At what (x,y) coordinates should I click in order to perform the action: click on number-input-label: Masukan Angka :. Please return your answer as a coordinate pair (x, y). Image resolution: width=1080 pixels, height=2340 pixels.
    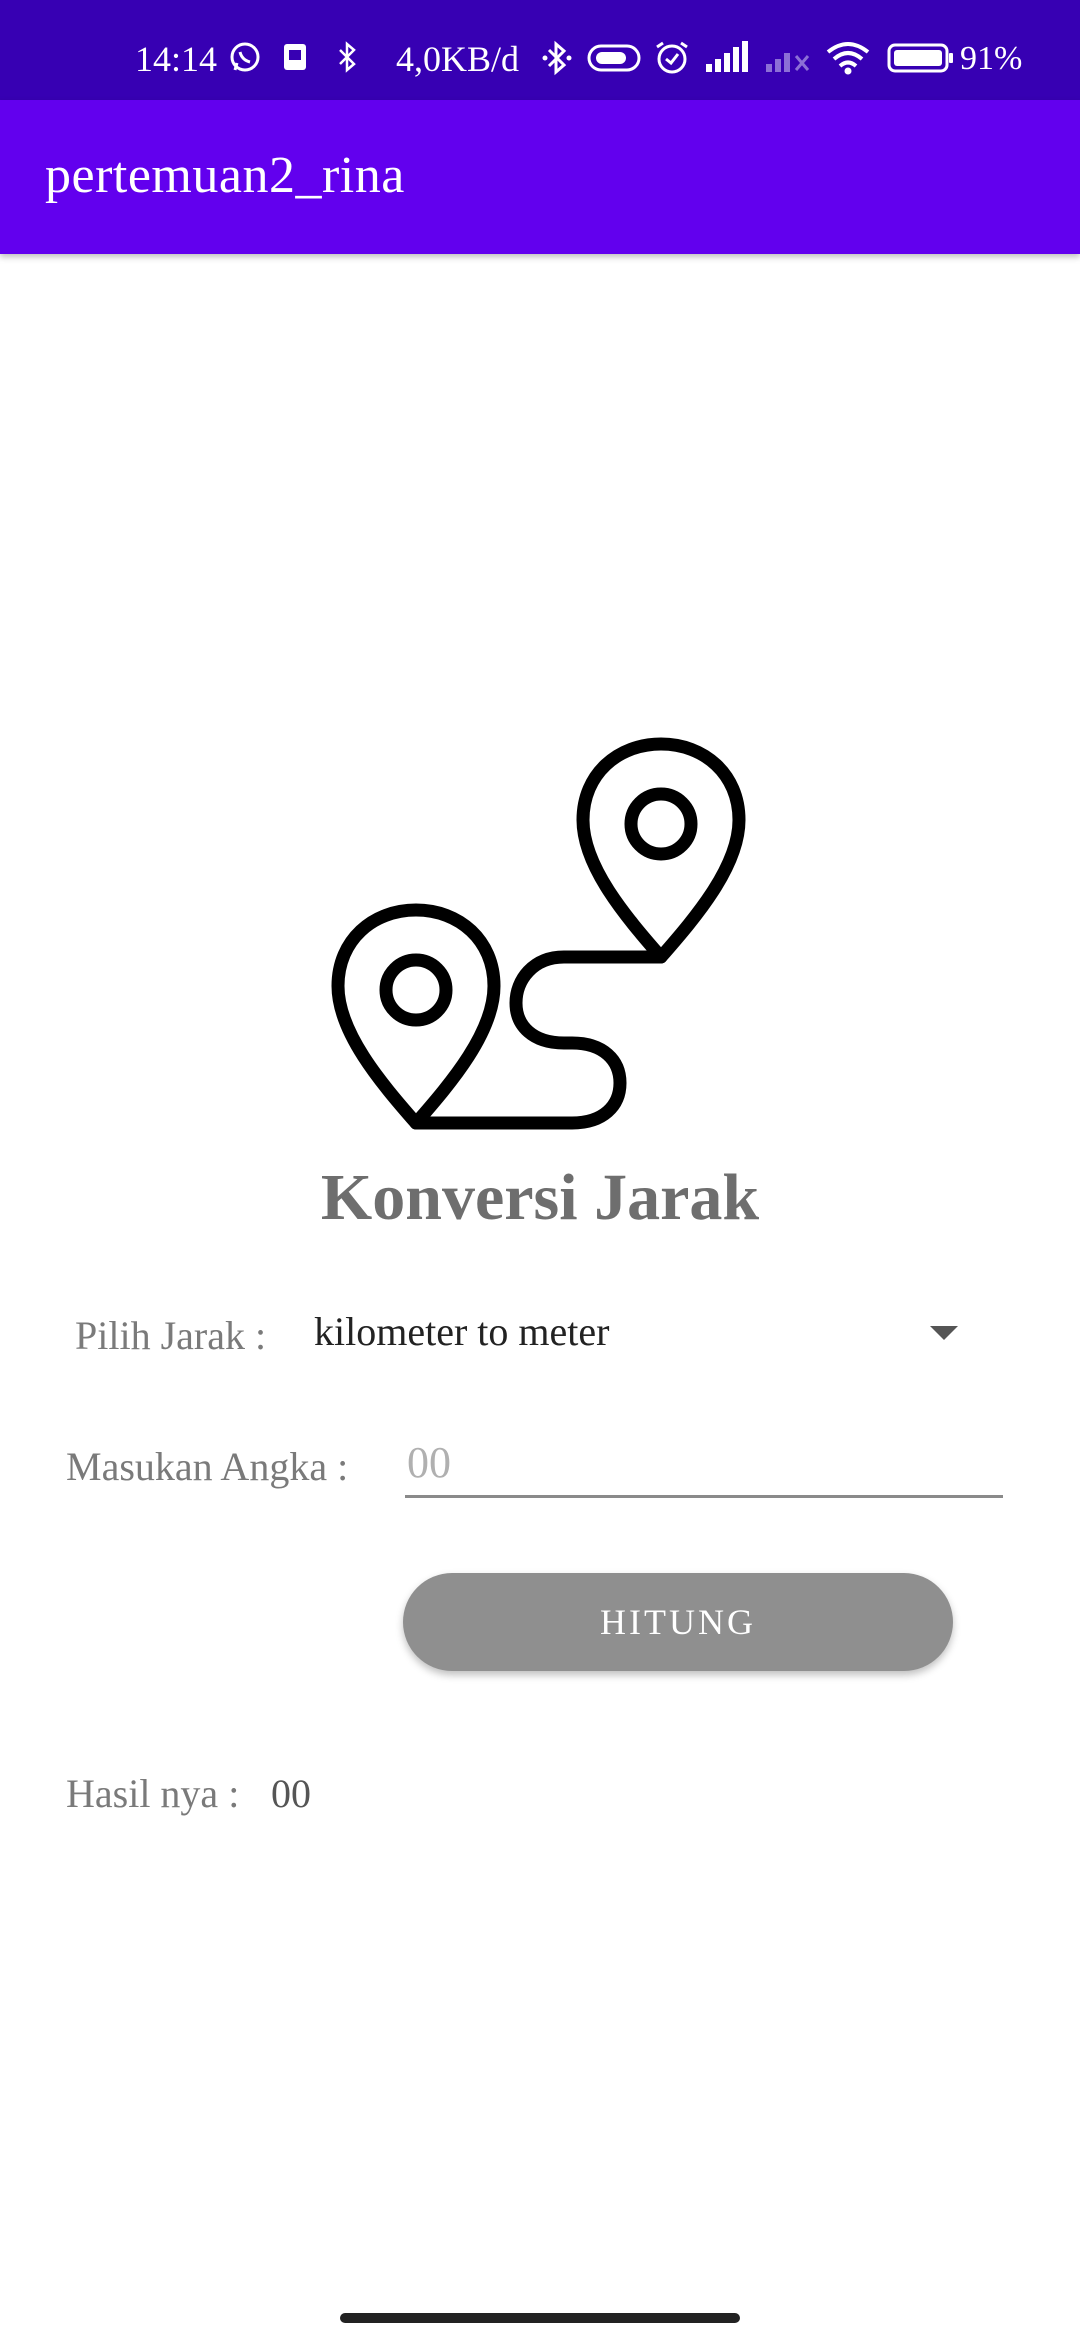
    Looking at the image, I should click on (207, 1466).